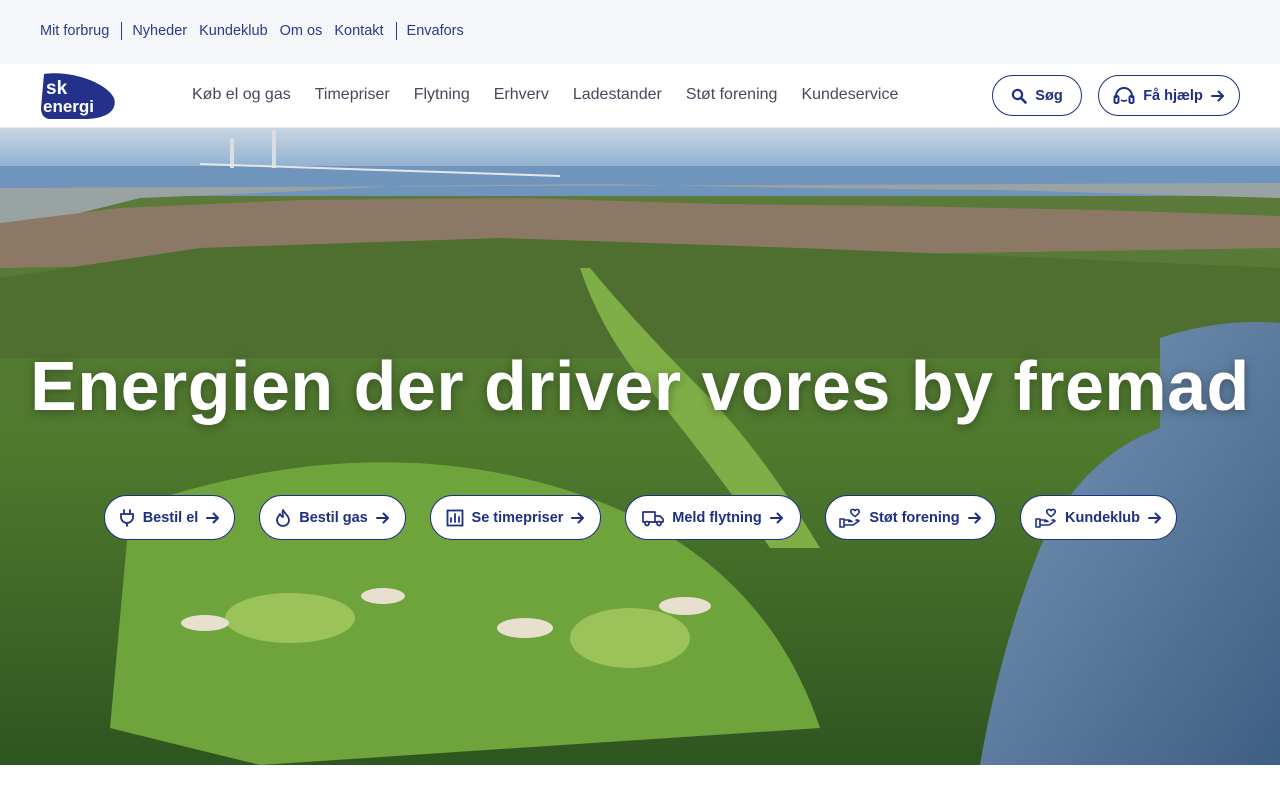 This screenshot has width=1280, height=800. I want to click on plug-icon, so click(126, 517).